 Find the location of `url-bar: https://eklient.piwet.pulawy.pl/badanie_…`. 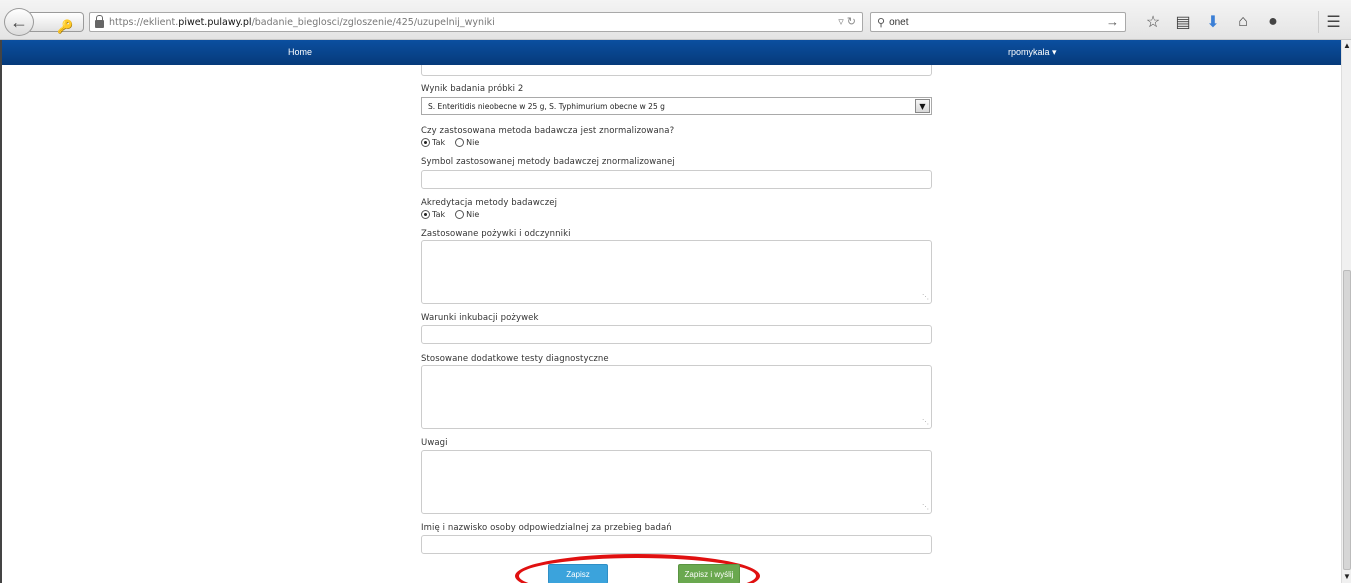

url-bar: https://eklient.piwet.pulawy.pl/badanie_… is located at coordinates (476, 22).